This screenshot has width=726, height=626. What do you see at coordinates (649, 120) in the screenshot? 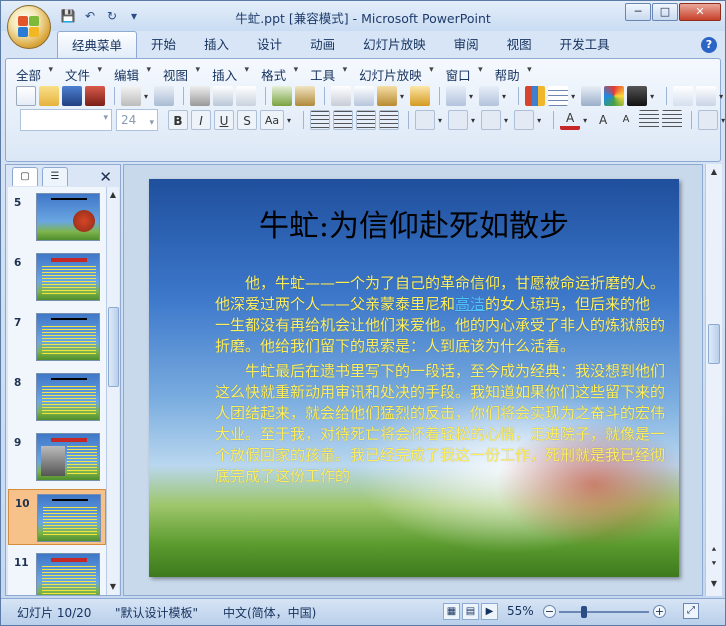
I see `decrease-indent-icon` at bounding box center [649, 120].